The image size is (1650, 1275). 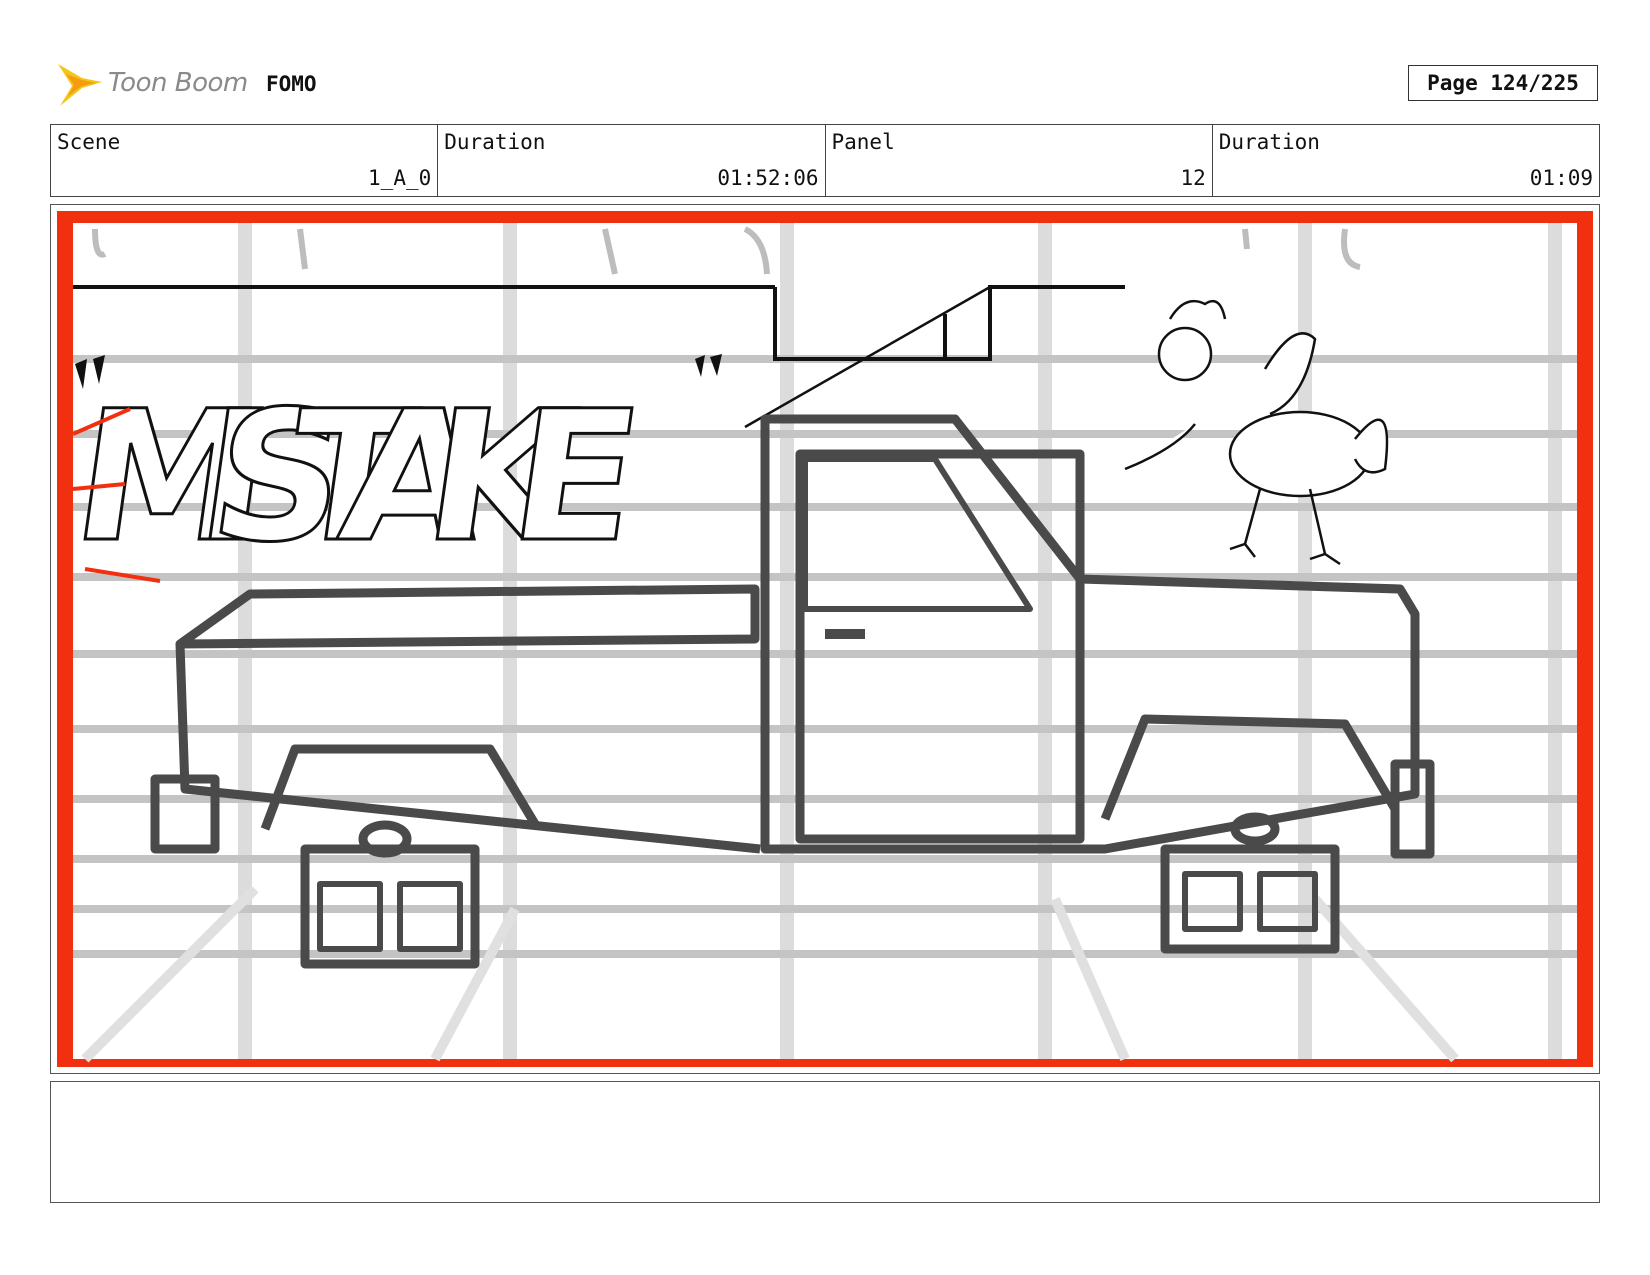 I want to click on starburst-icon, so click(x=80, y=85).